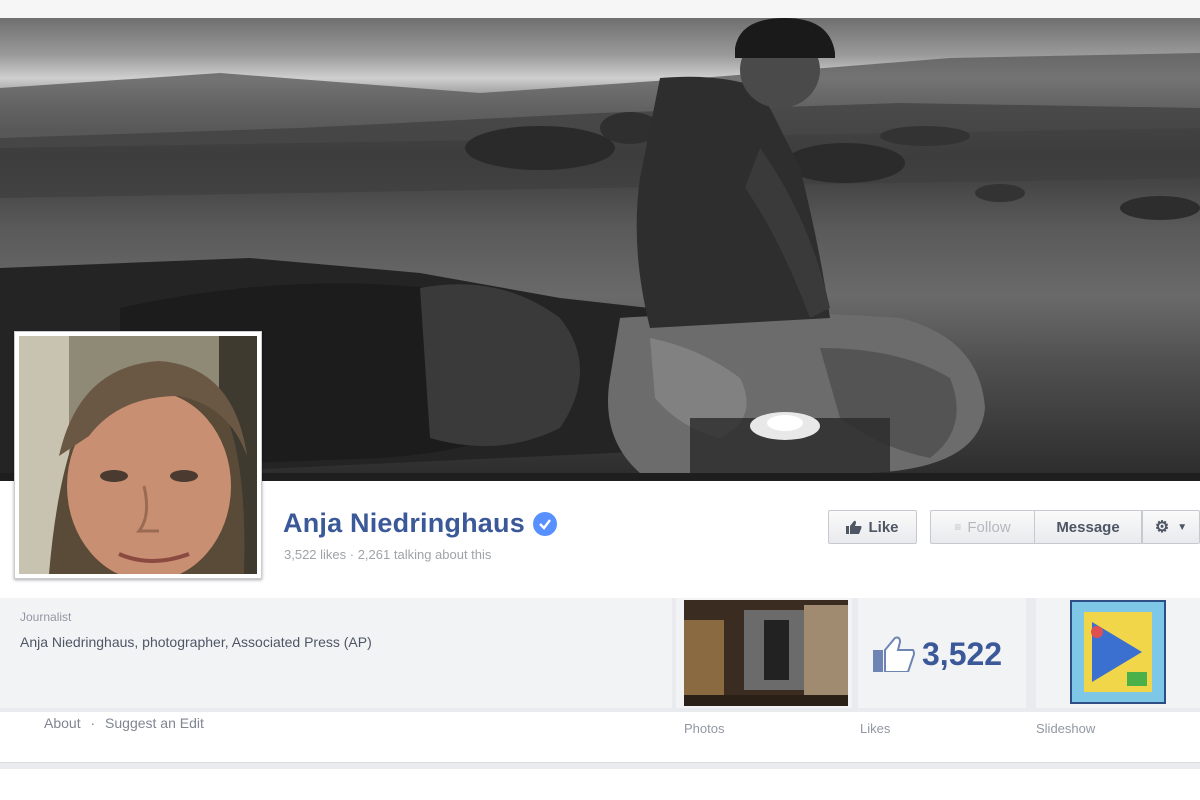  What do you see at coordinates (336, 653) in the screenshot?
I see `about-box` at bounding box center [336, 653].